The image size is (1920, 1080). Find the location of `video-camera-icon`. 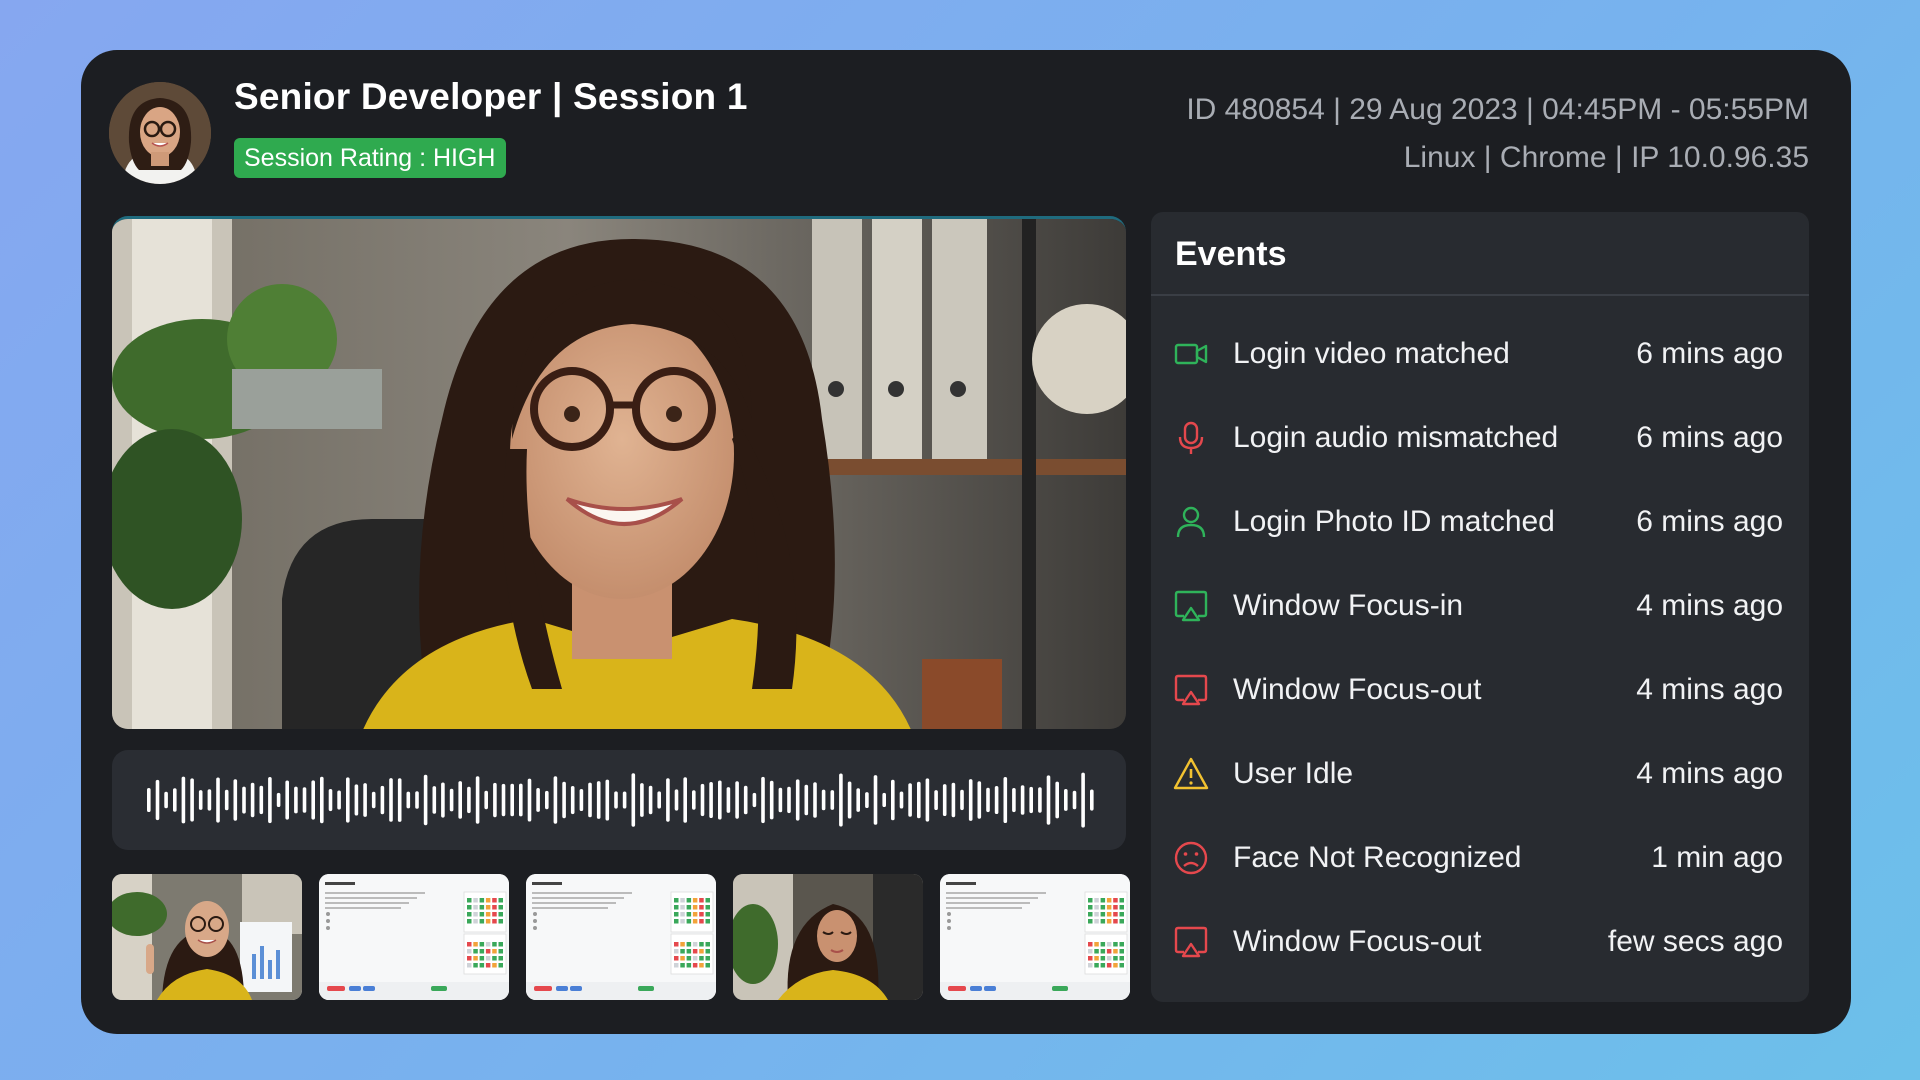

video-camera-icon is located at coordinates (1191, 354).